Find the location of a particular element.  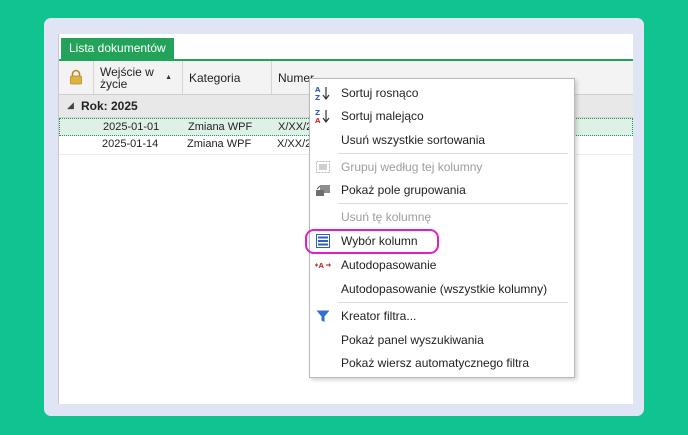

menu-item-autofit-all: Autodopasowanie (wszystkie kolumny) is located at coordinates (442, 289).